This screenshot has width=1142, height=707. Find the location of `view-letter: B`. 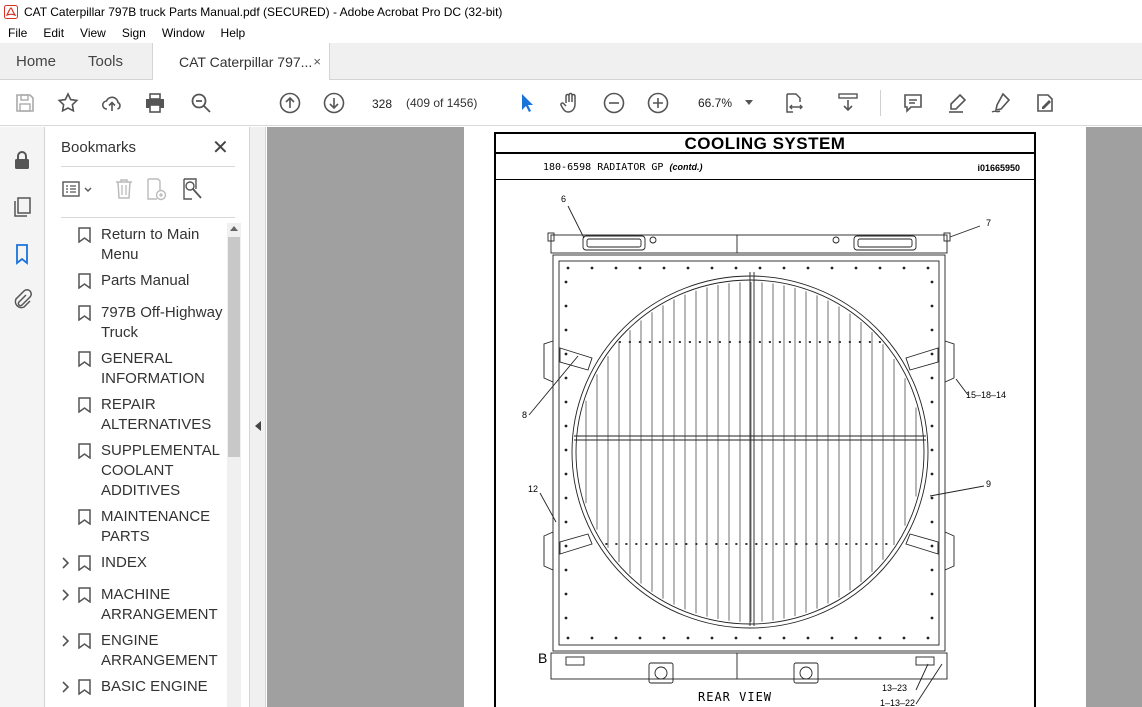

view-letter: B is located at coordinates (543, 658).